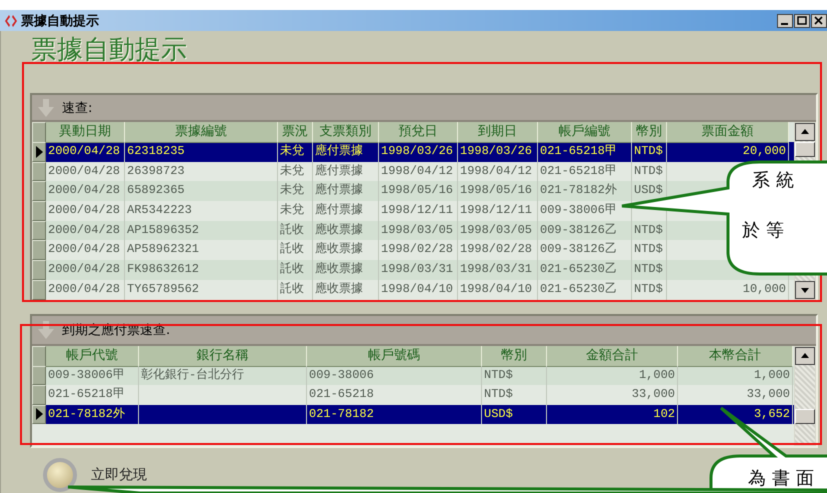 This screenshot has width=827, height=493. What do you see at coordinates (735, 356) in the screenshot?
I see `column-header: 本幣合計` at bounding box center [735, 356].